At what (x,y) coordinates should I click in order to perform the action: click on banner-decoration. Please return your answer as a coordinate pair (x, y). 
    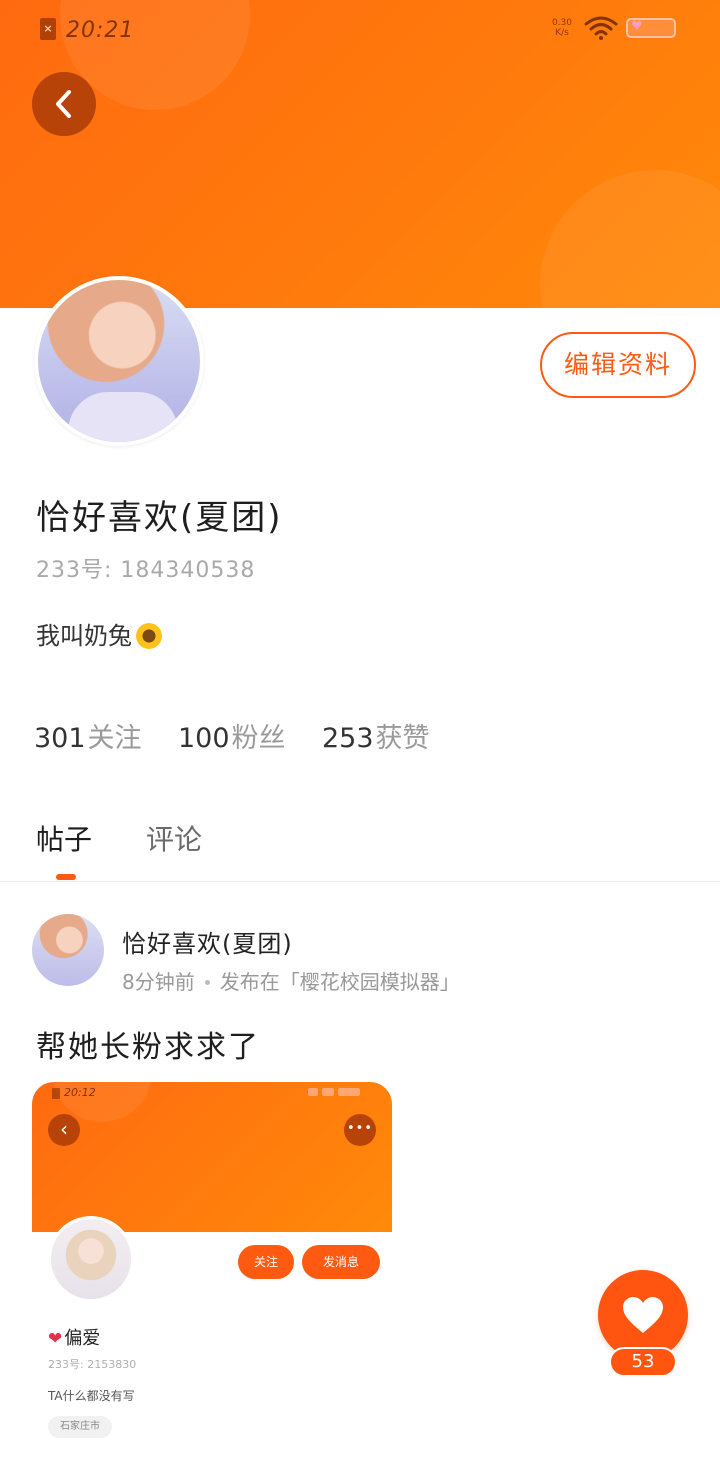
    Looking at the image, I should click on (630, 239).